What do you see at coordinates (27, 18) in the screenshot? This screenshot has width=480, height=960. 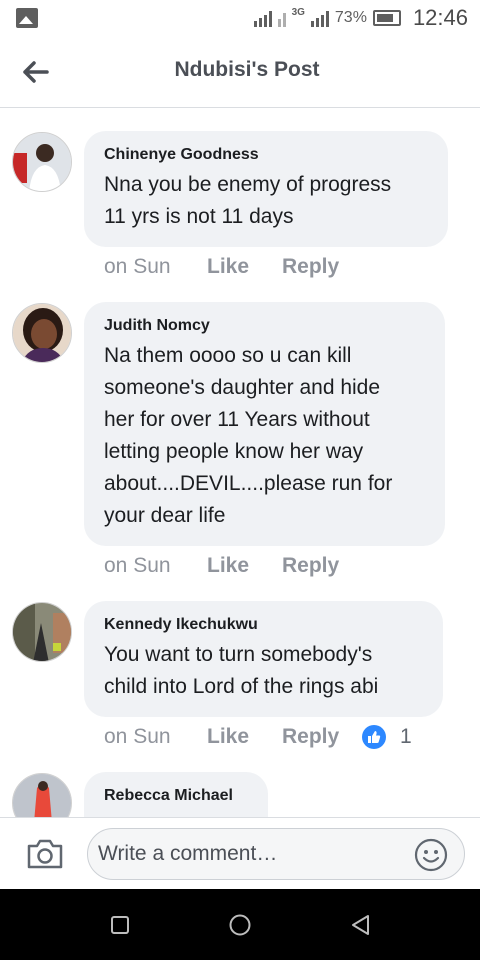 I see `gallery-notification-icon` at bounding box center [27, 18].